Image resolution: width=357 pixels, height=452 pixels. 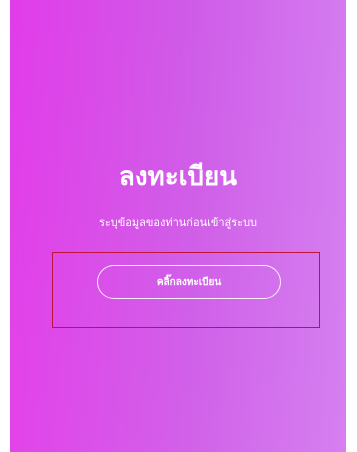 I want to click on register-button: คลิ๊กลงทะเบียน, so click(x=189, y=282).